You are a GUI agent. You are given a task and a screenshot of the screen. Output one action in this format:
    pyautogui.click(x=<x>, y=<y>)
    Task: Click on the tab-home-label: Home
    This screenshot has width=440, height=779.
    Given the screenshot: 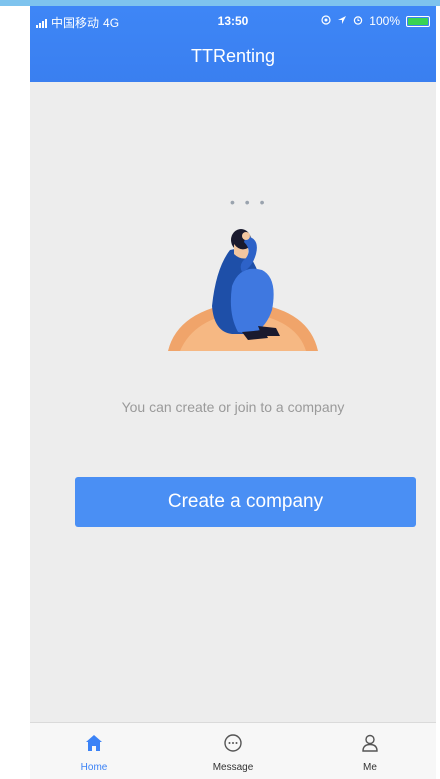 What is the action you would take?
    pyautogui.click(x=94, y=767)
    